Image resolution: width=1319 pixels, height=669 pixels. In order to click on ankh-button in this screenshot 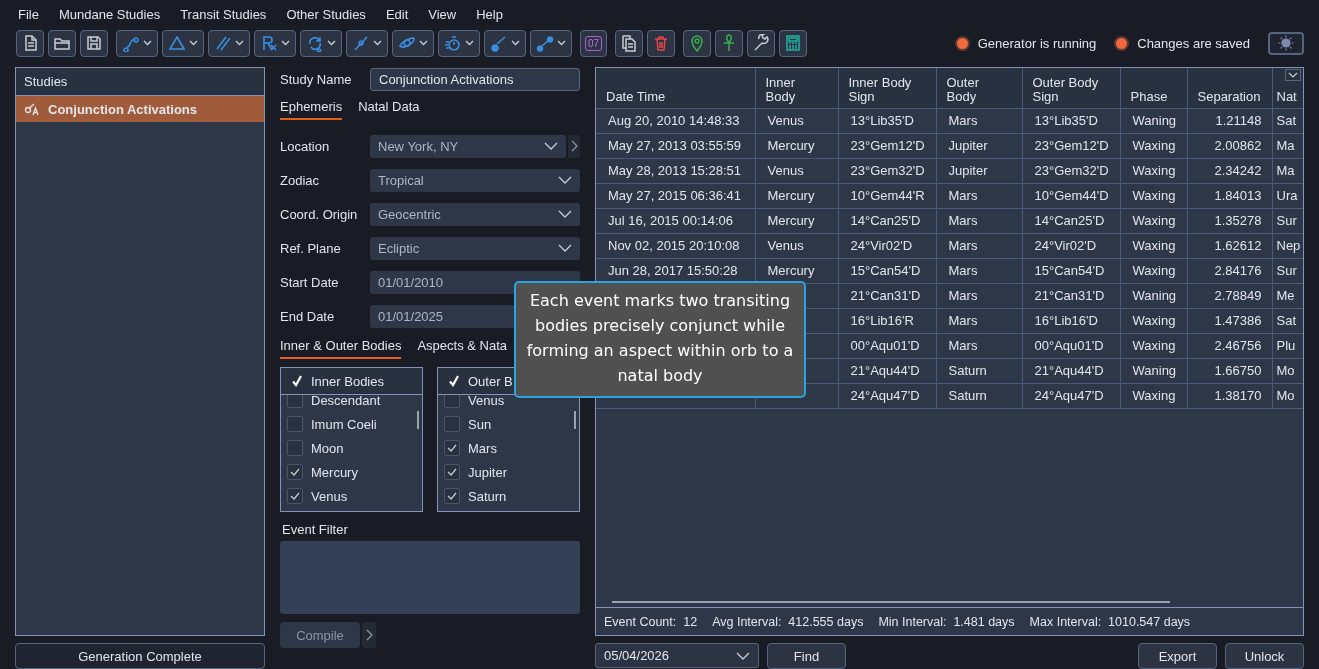, I will do `click(729, 43)`.